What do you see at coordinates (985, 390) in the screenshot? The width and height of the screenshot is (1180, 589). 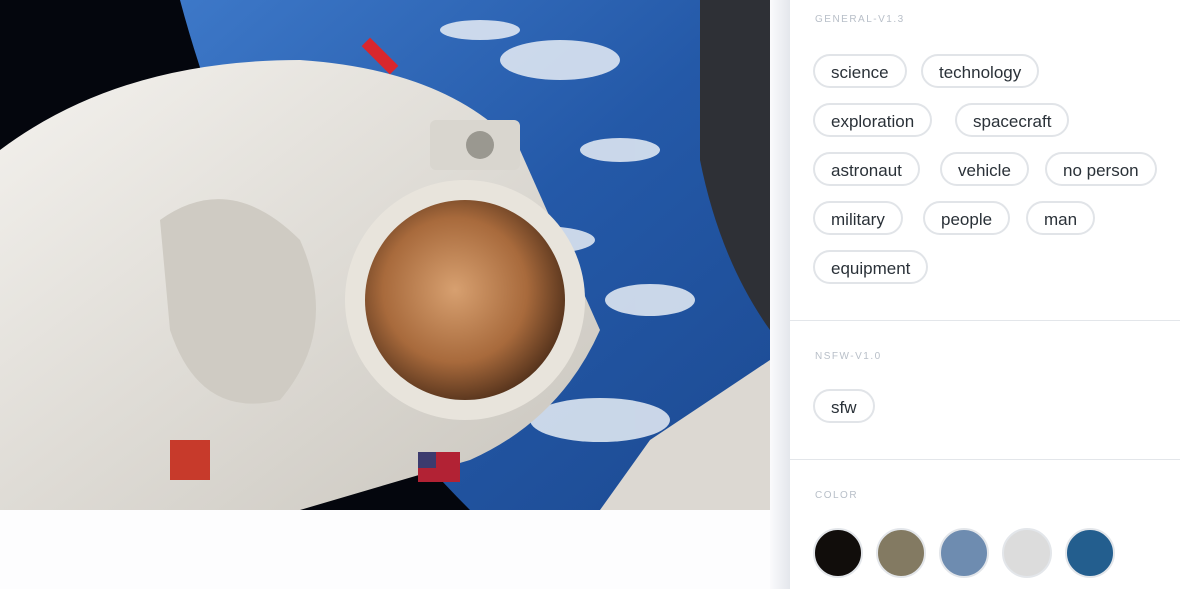 I see `nsfw-model-section: NSFW-V1.0 sfw` at bounding box center [985, 390].